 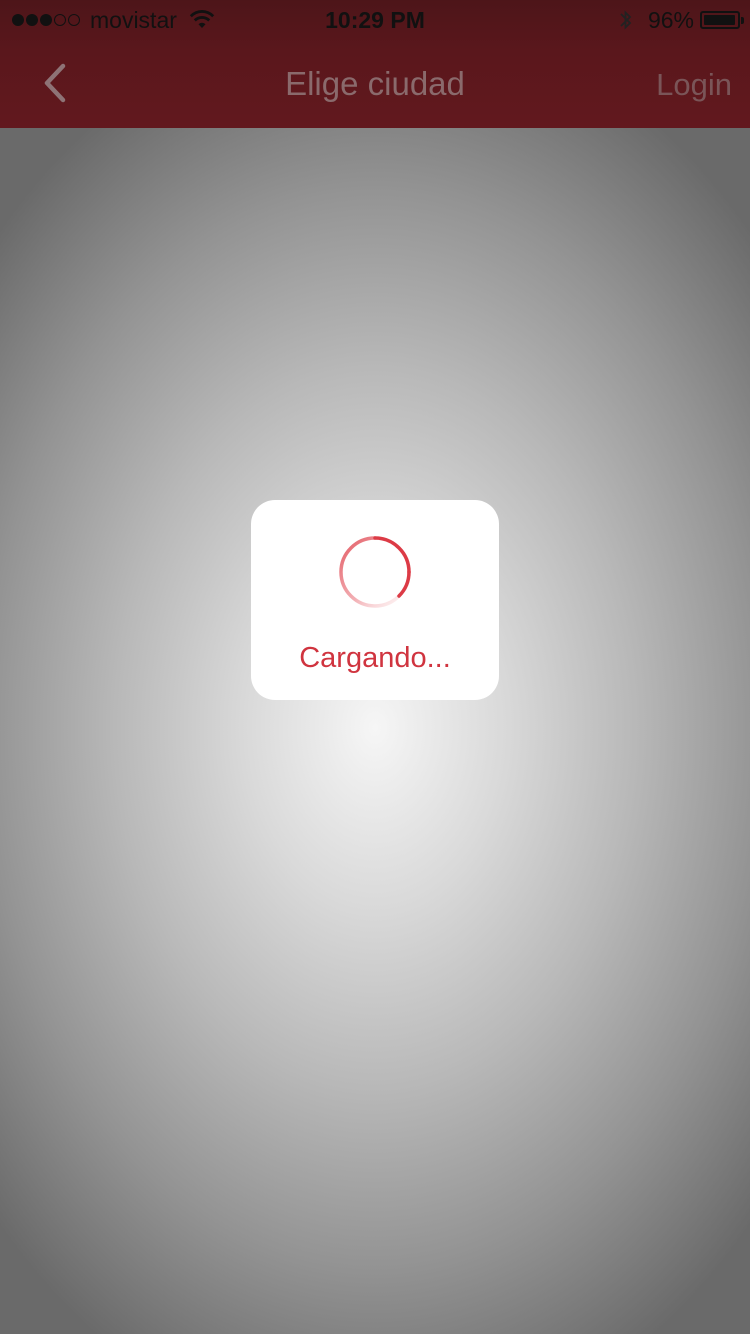 I want to click on status-right: 96%, so click(x=681, y=20).